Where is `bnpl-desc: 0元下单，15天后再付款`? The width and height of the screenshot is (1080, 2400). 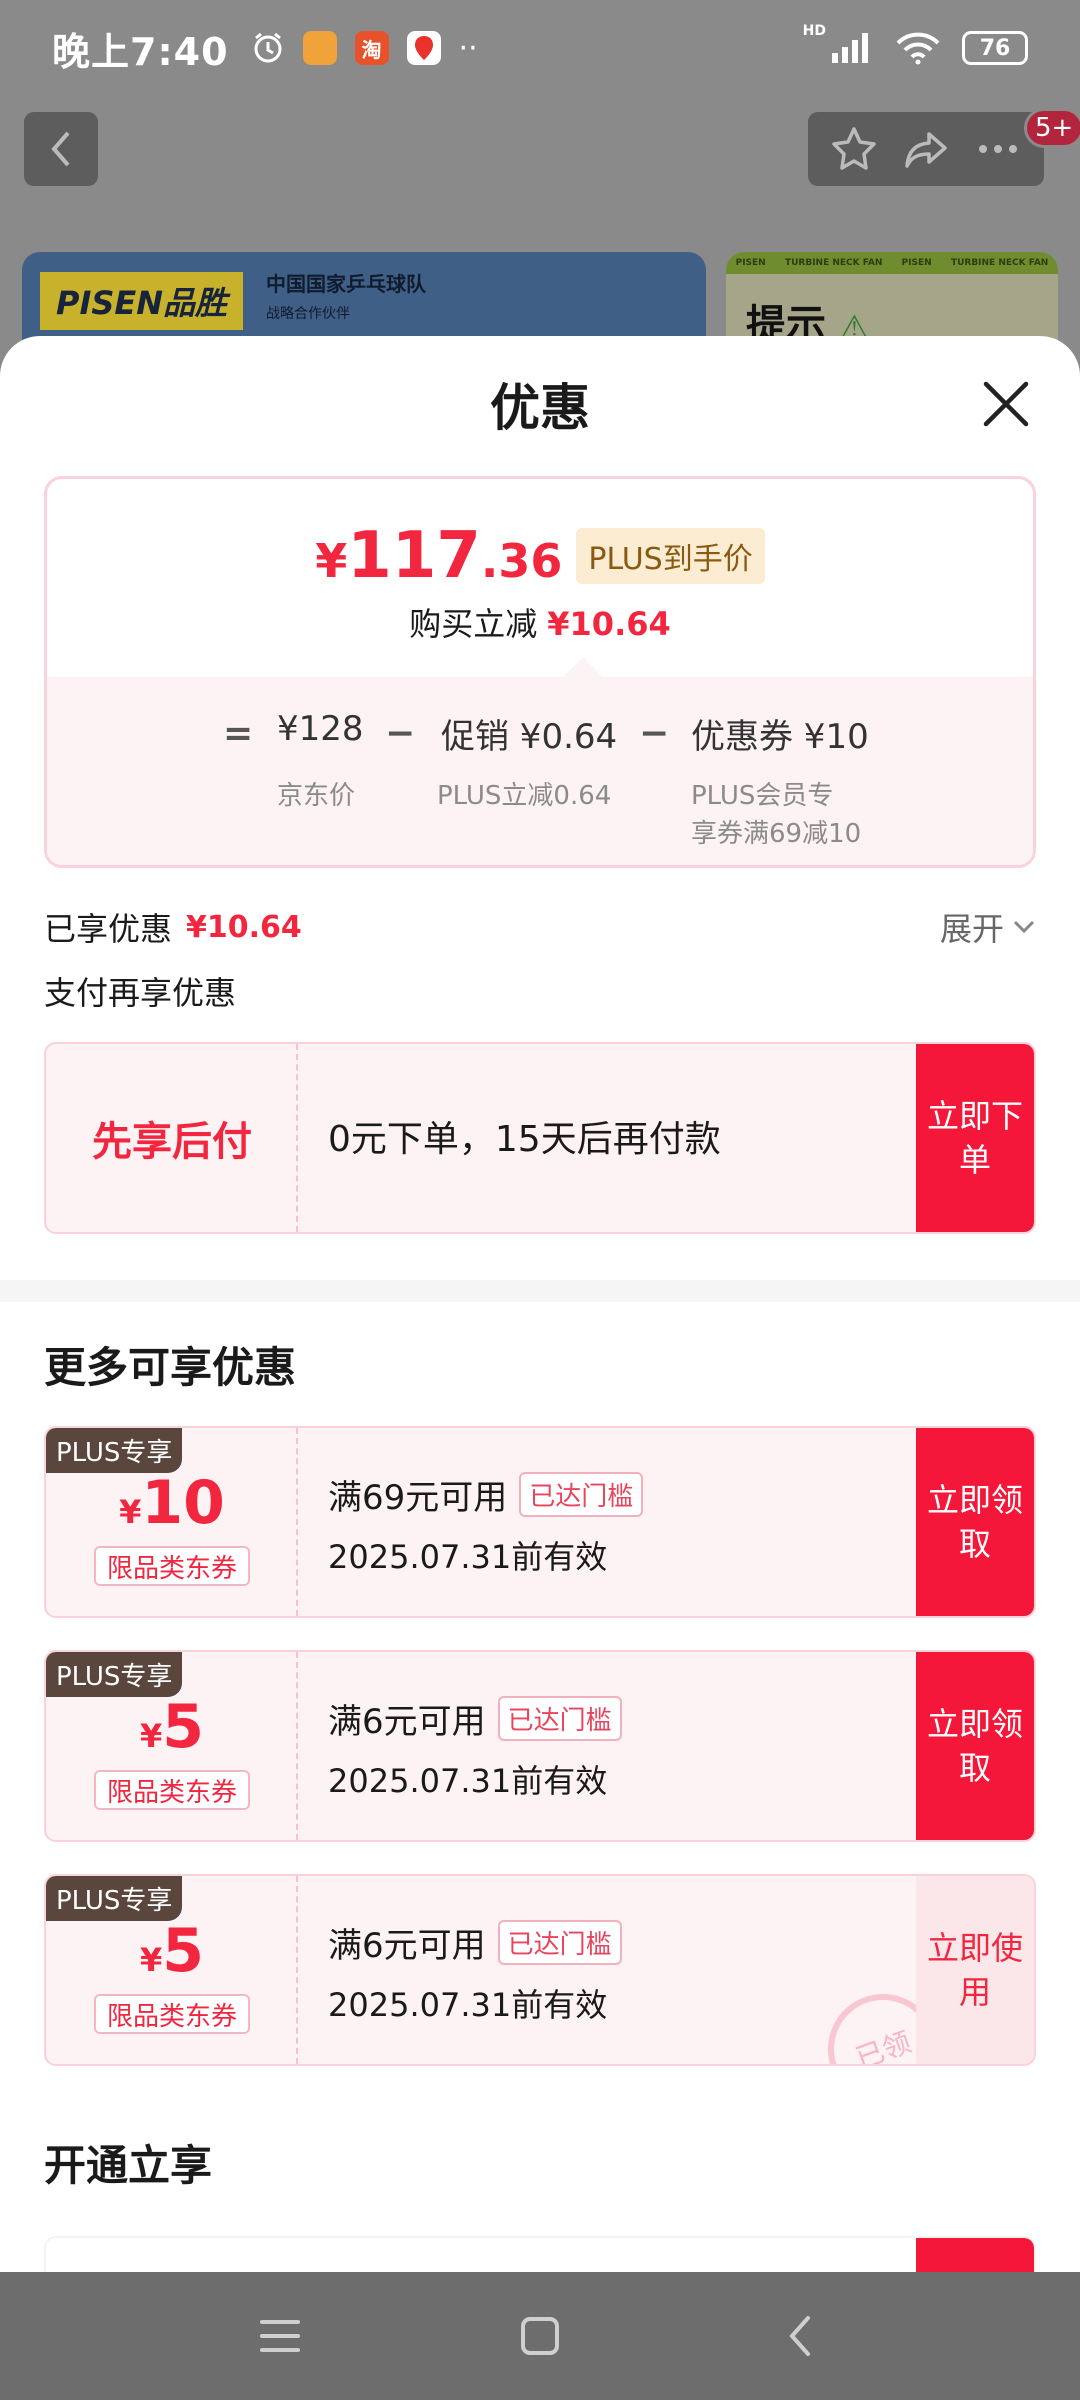 bnpl-desc: 0元下单，15天后再付款 is located at coordinates (524, 1139).